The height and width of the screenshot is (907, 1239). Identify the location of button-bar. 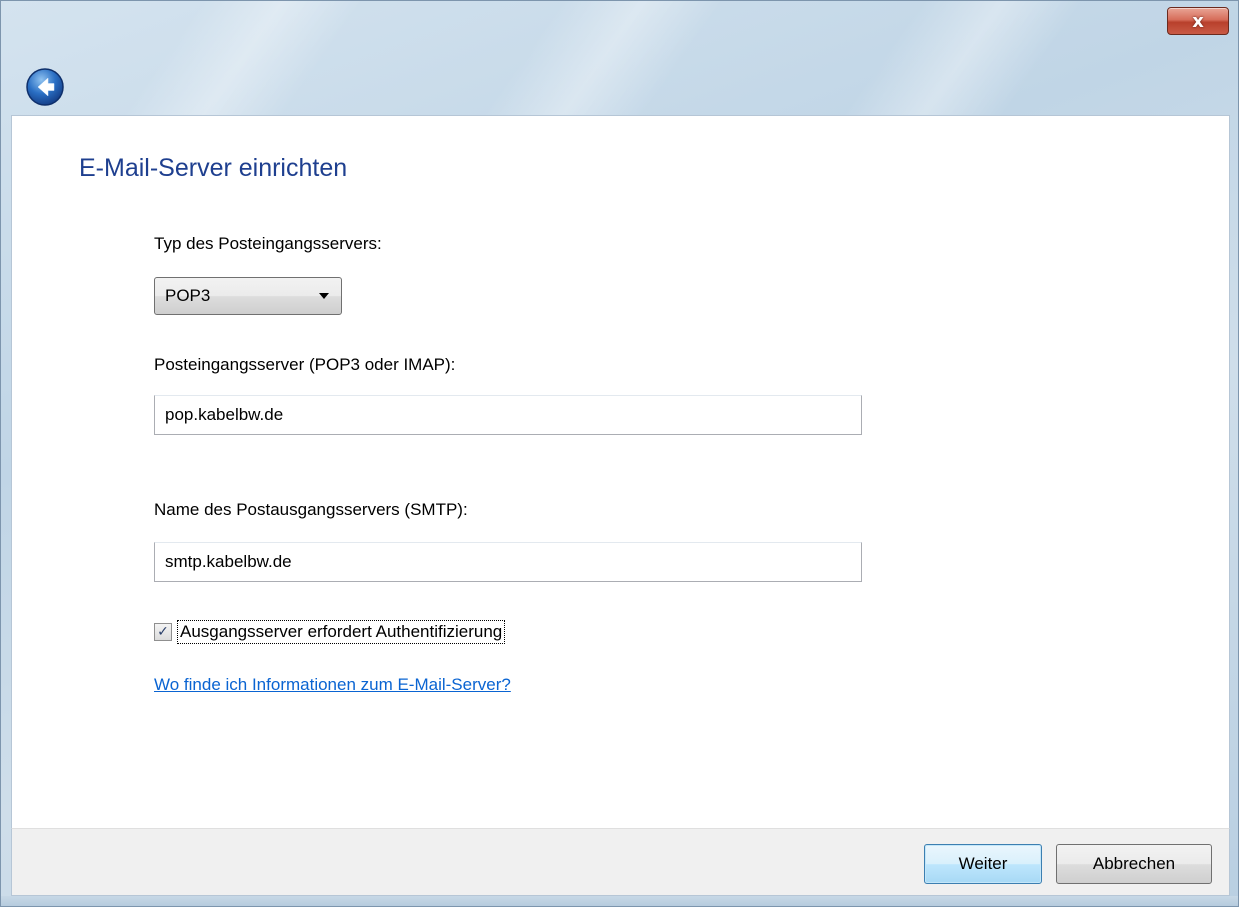
(620, 862).